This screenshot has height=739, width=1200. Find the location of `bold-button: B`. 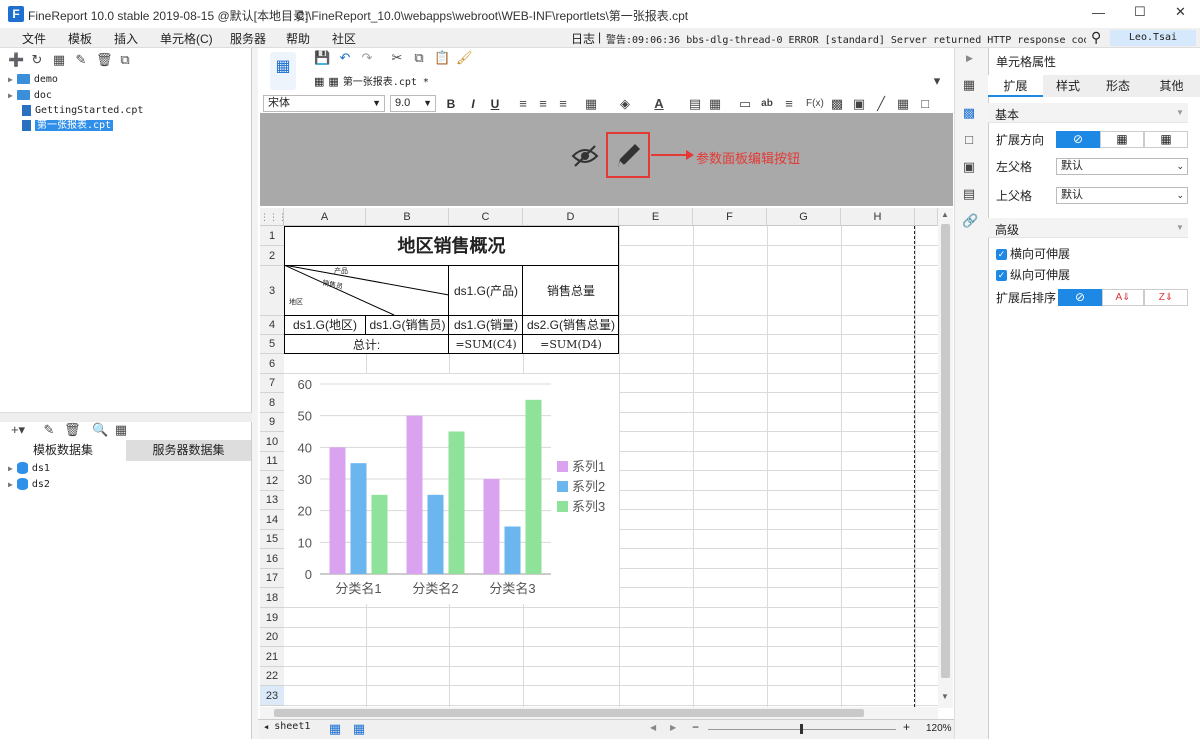

bold-button: B is located at coordinates (451, 104).